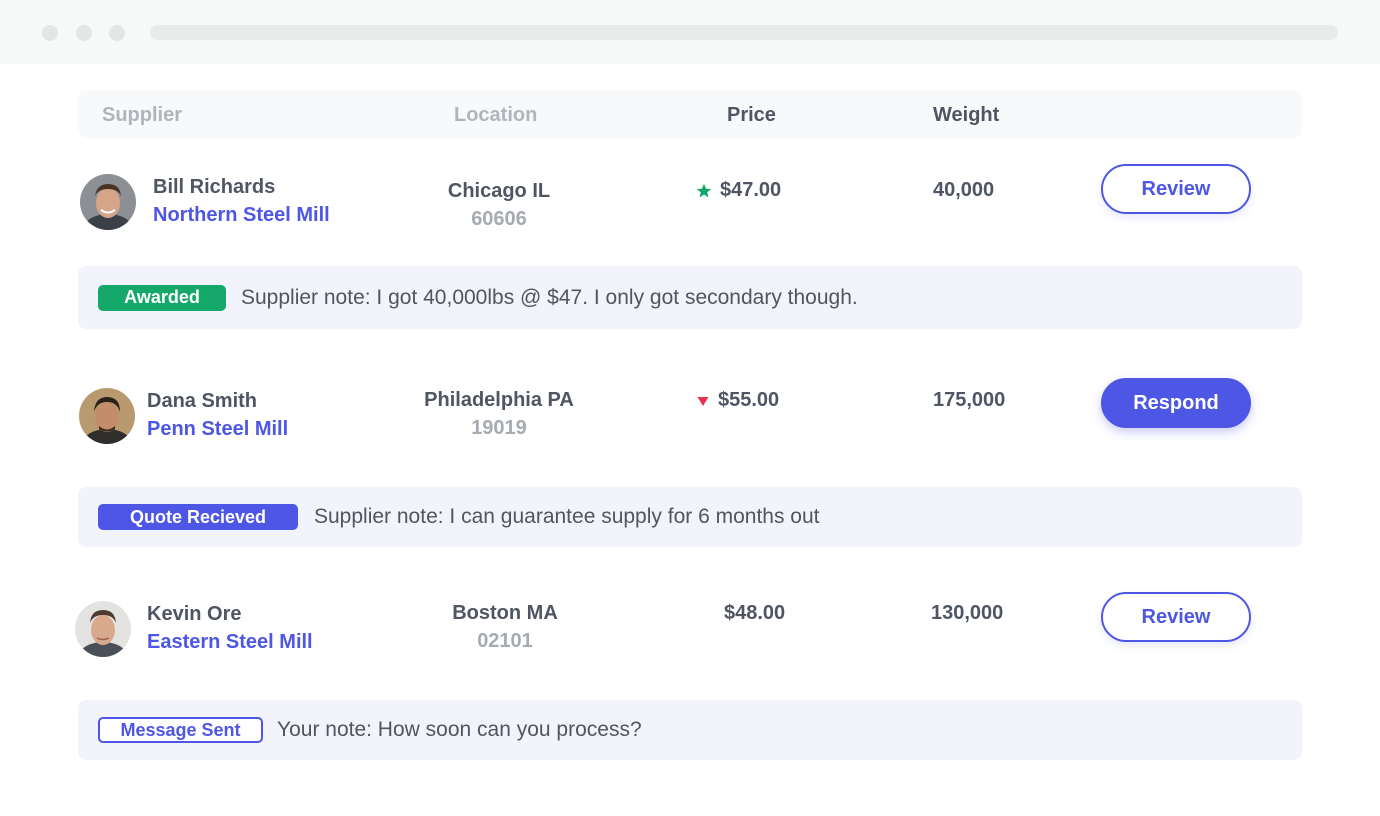  Describe the element at coordinates (751, 190) in the screenshot. I see `price-value: $47.00` at that location.